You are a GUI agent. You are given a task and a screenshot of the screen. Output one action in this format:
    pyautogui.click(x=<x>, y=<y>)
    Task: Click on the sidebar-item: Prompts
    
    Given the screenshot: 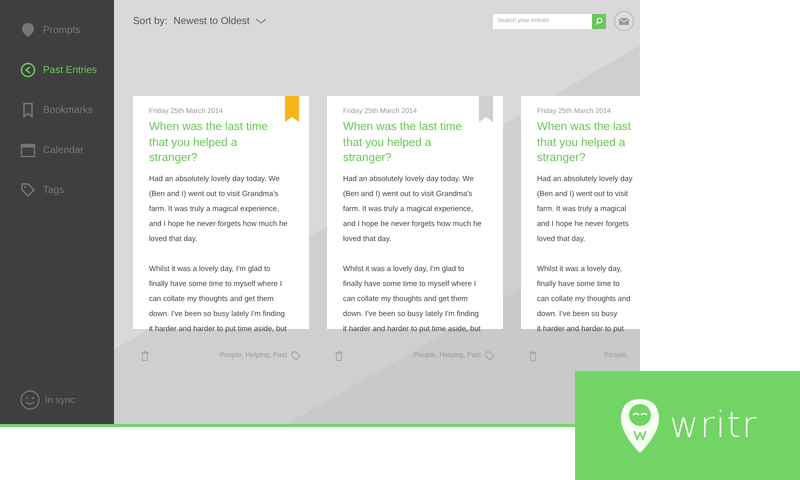 What is the action you would take?
    pyautogui.click(x=67, y=30)
    